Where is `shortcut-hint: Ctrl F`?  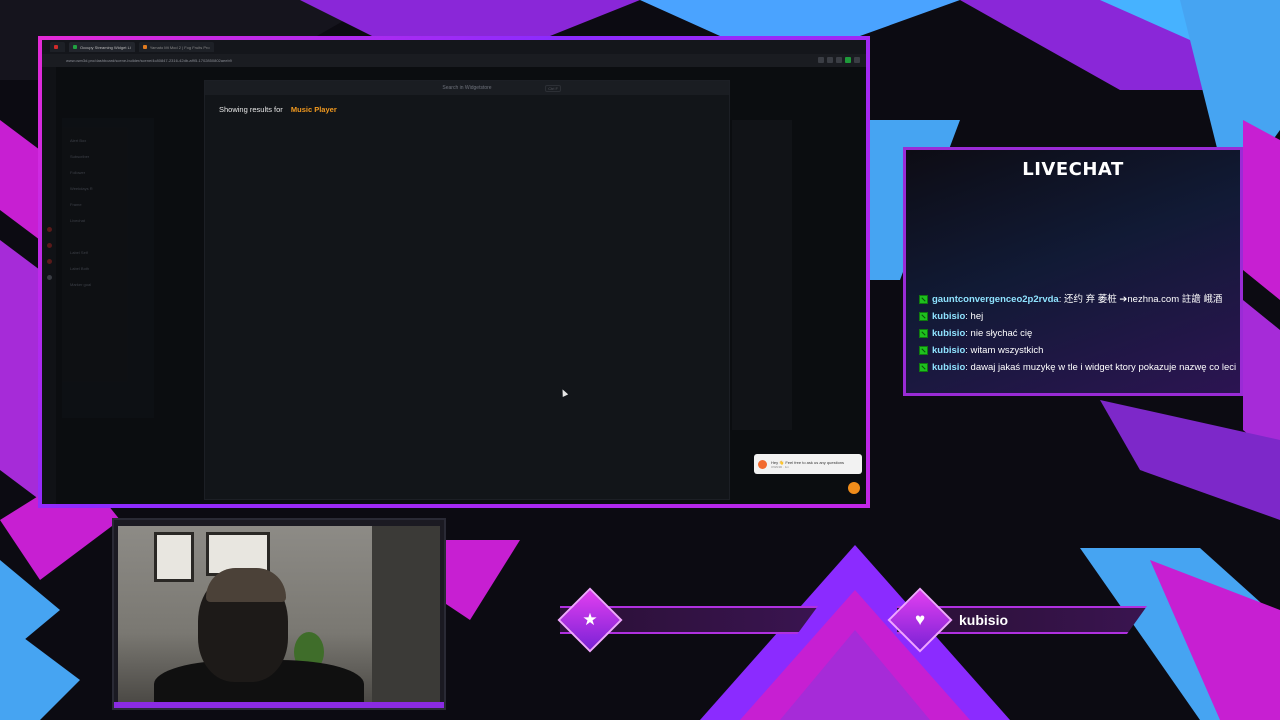 shortcut-hint: Ctrl F is located at coordinates (553, 88).